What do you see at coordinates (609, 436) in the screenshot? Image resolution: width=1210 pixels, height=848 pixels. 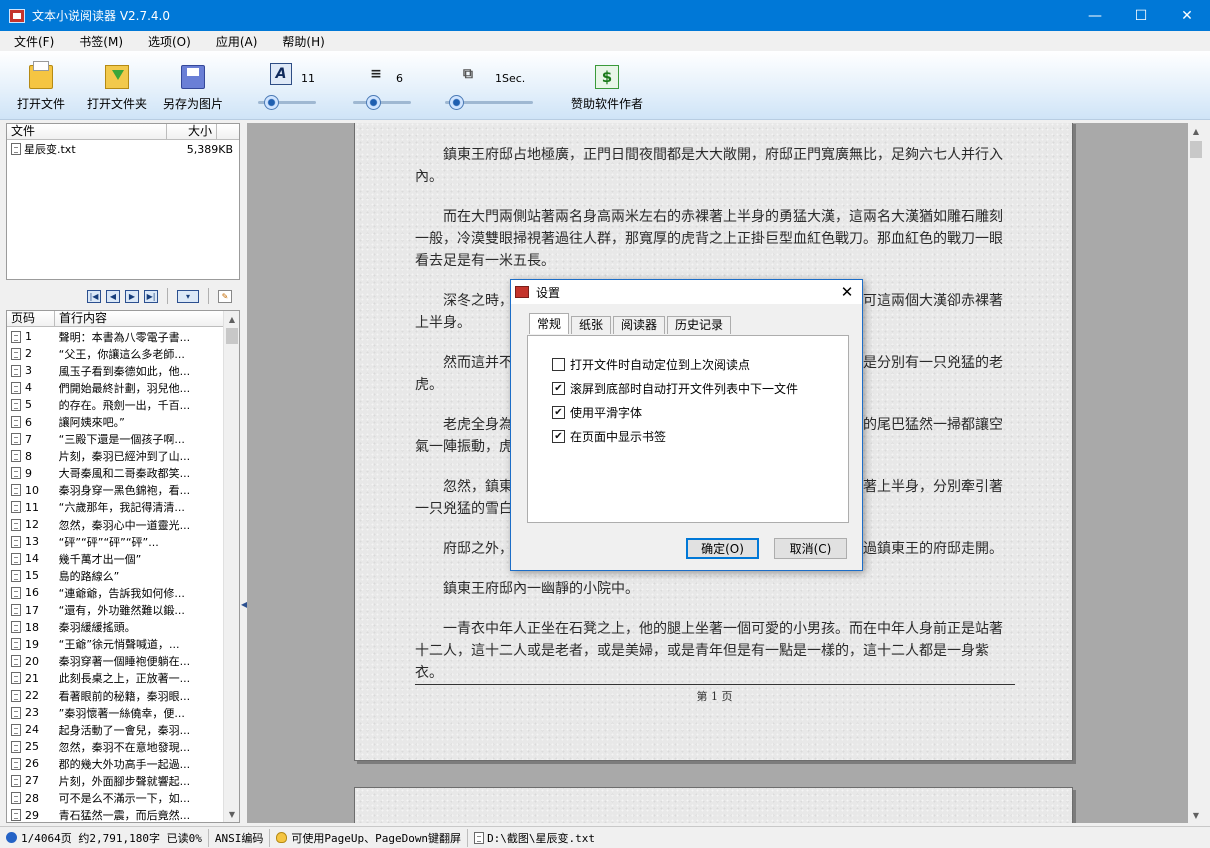 I see `option-show-bookmarks: ✔ 在页面中显示书签` at bounding box center [609, 436].